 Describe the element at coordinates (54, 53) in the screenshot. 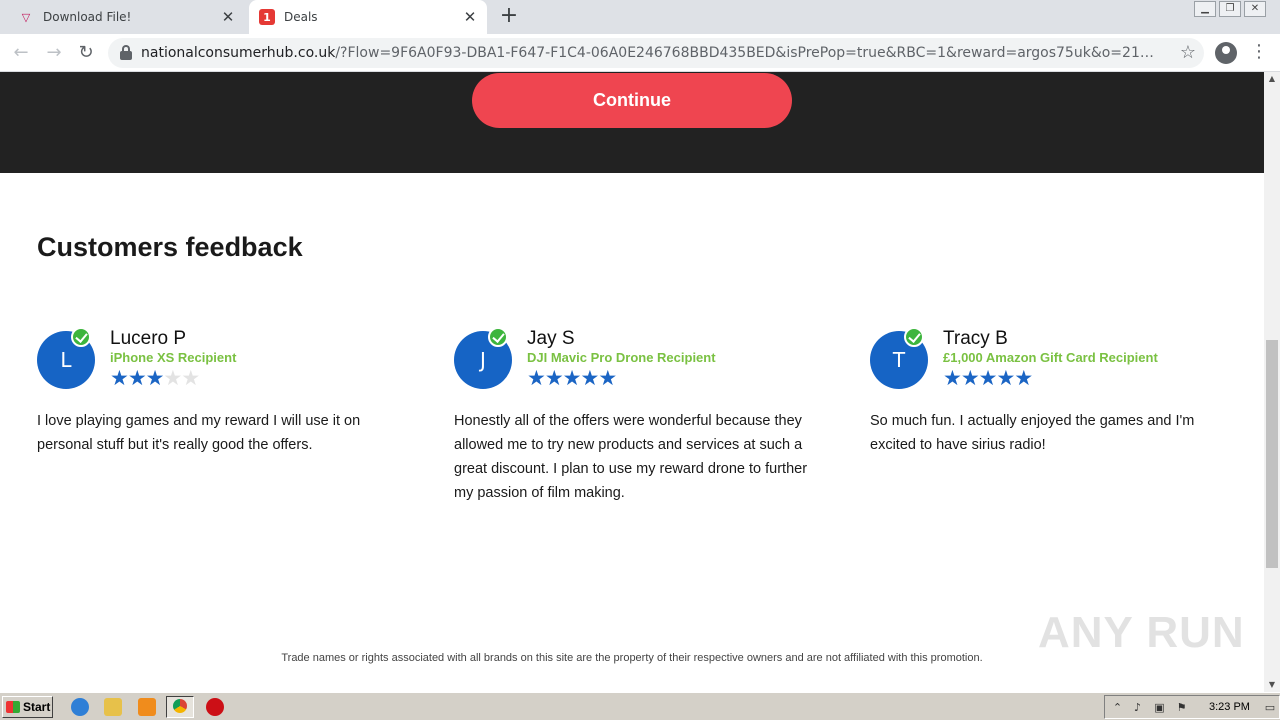

I see `forward-arrow-icon: →` at that location.